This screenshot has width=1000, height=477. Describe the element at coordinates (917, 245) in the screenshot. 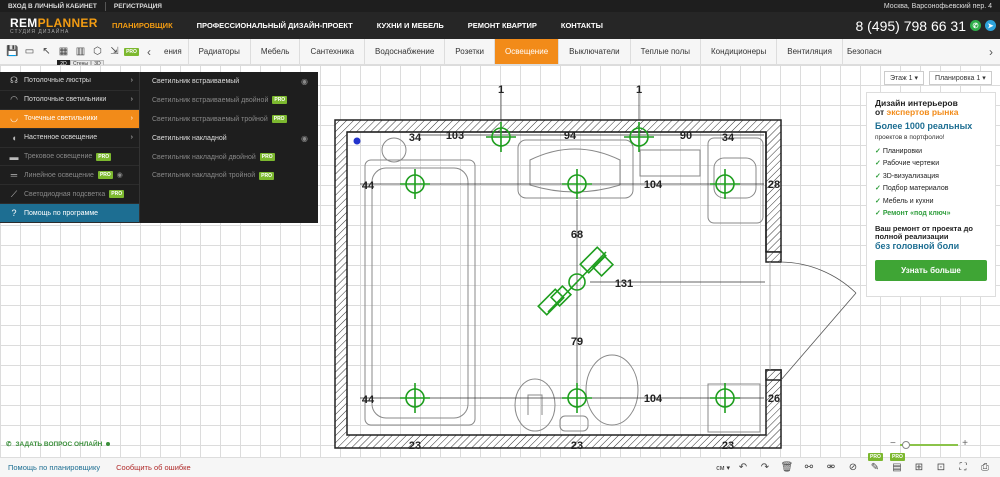

I see `ad-promise-highlight: без головной боли` at that location.